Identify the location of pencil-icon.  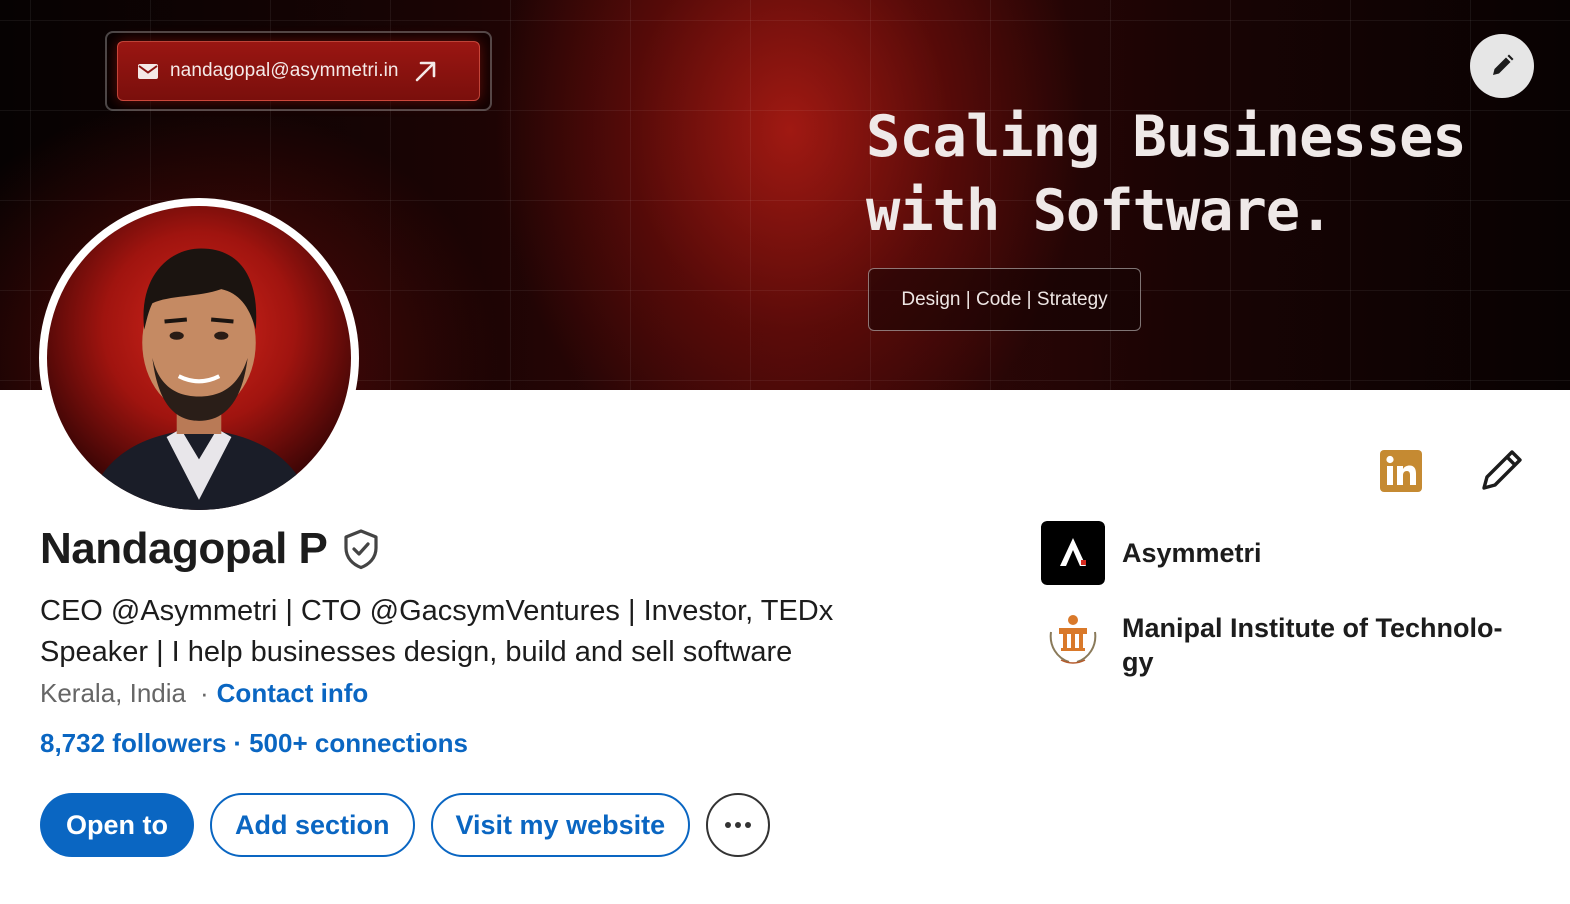
(1503, 64).